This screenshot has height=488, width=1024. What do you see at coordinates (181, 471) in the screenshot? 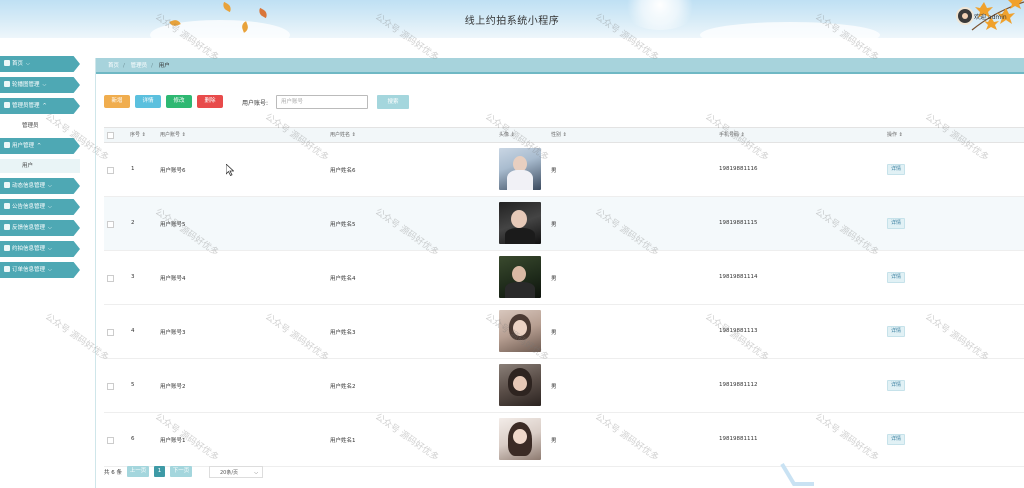
I see `next-page-button: 下一页` at bounding box center [181, 471].